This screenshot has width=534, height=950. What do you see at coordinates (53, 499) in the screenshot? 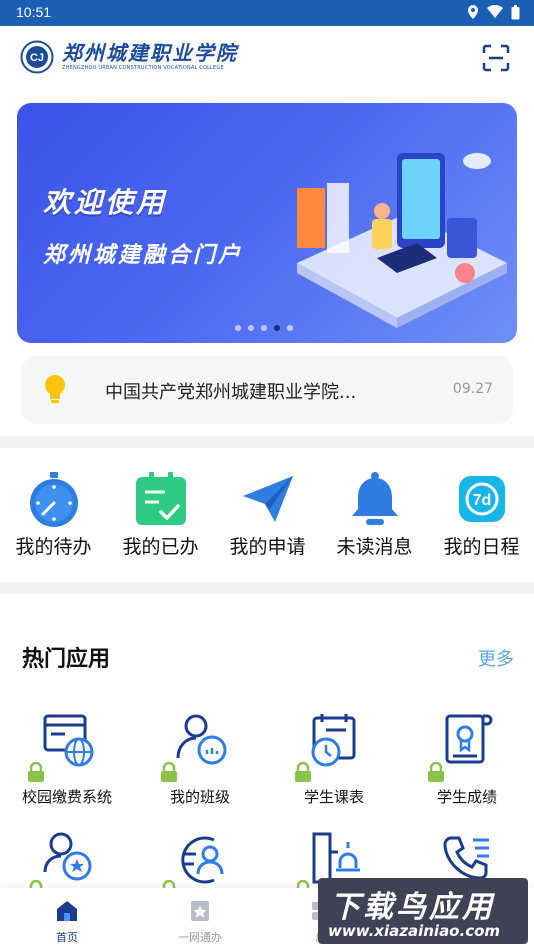
I see `stopwatch-icon` at bounding box center [53, 499].